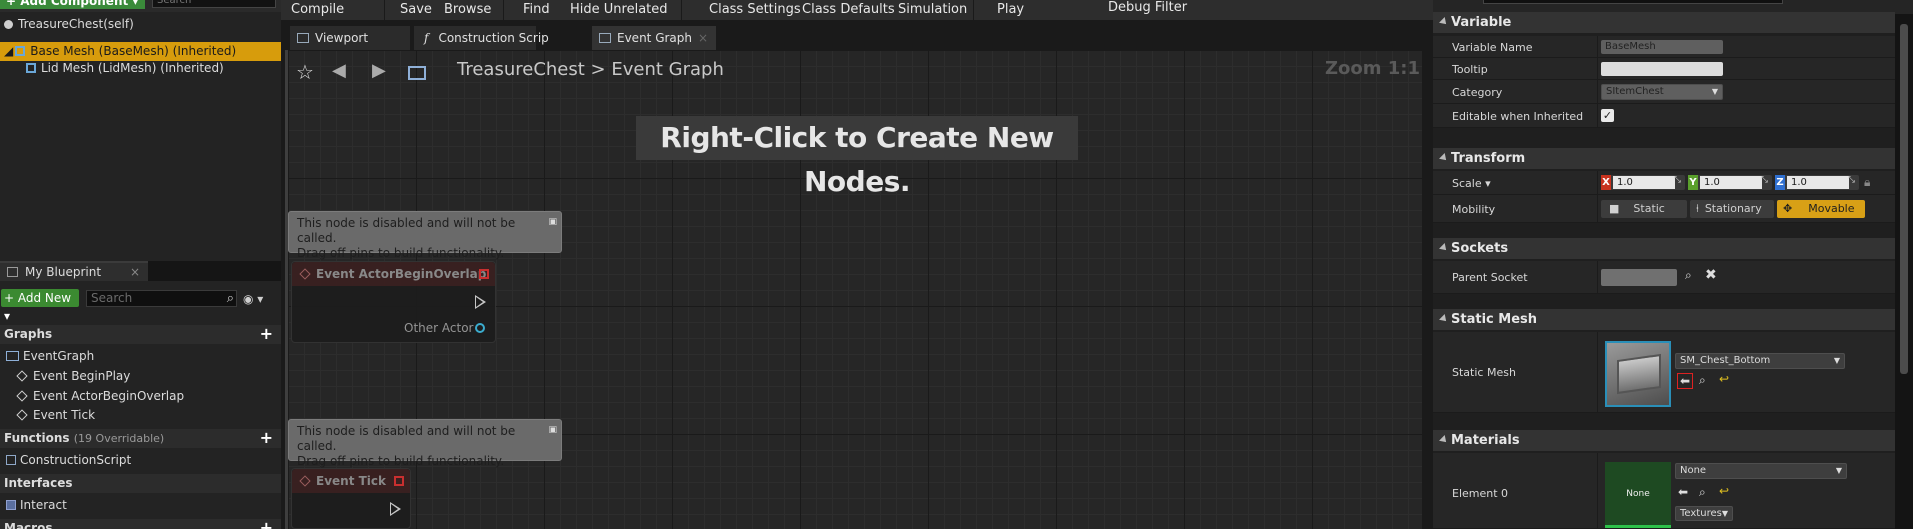  What do you see at coordinates (305, 72) in the screenshot?
I see `favorite-star-icon: ☆` at bounding box center [305, 72].